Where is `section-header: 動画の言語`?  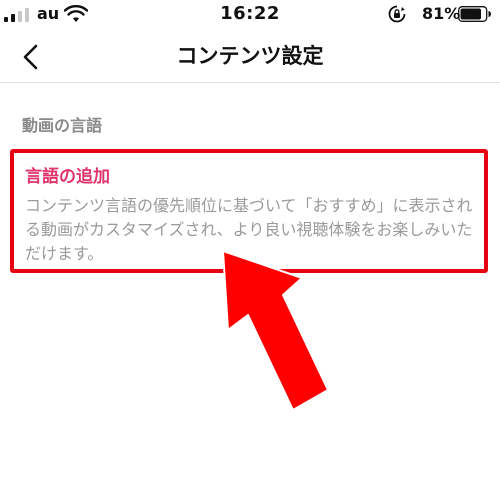 section-header: 動画の言語 is located at coordinates (62, 125).